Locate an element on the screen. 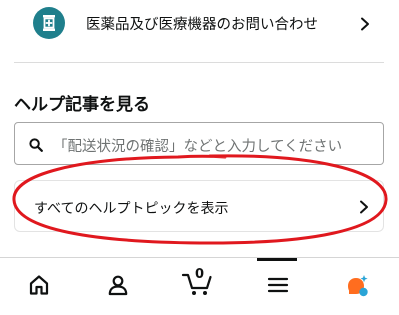  cart-count: 0 is located at coordinates (200, 274).